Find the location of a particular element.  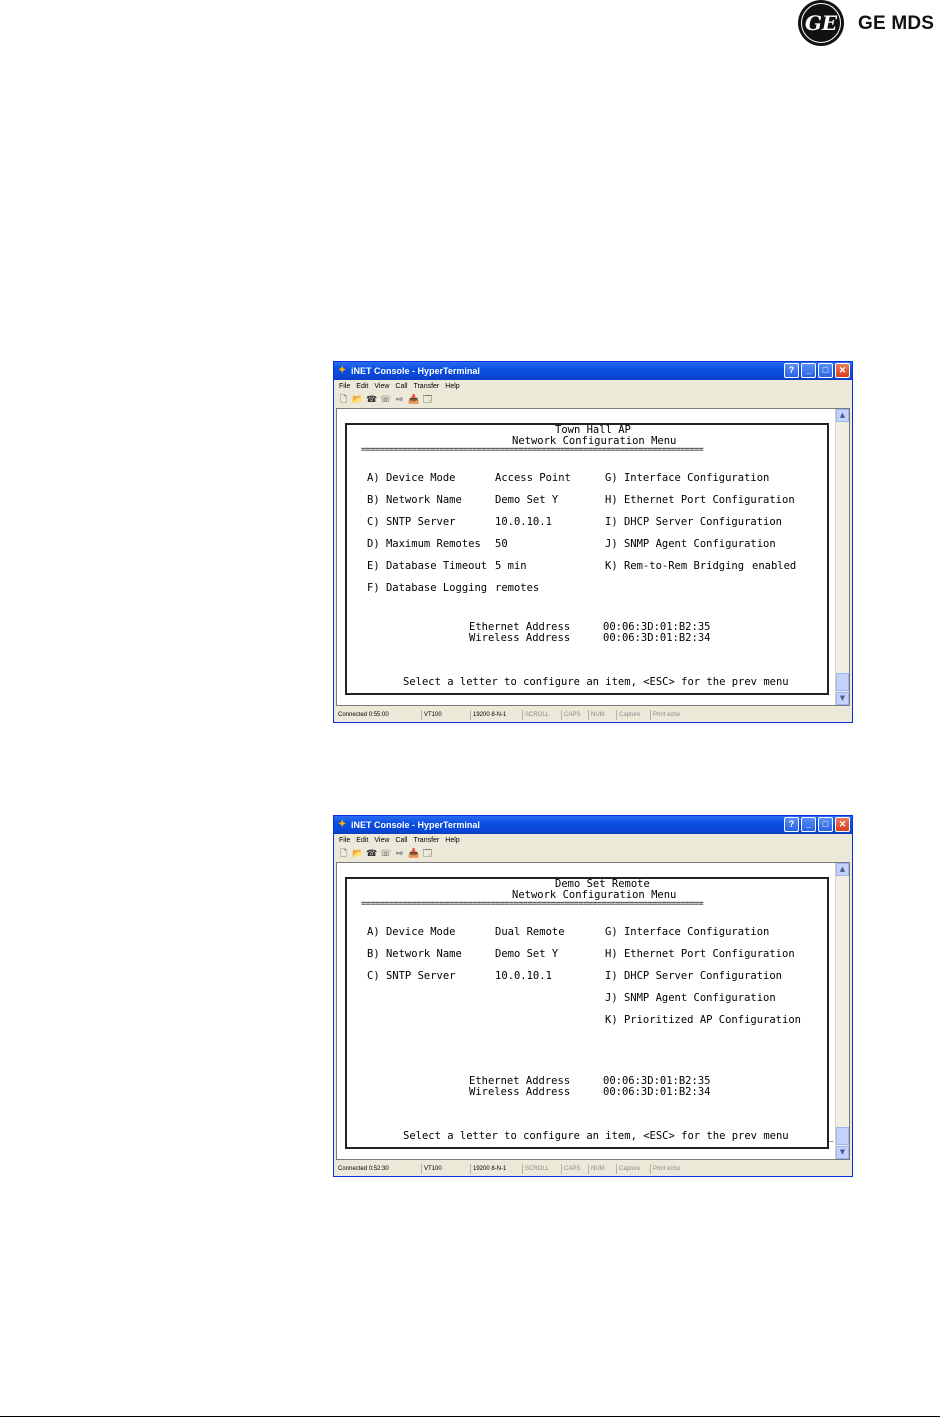

logo-mark: GE is located at coordinates (821, 23).